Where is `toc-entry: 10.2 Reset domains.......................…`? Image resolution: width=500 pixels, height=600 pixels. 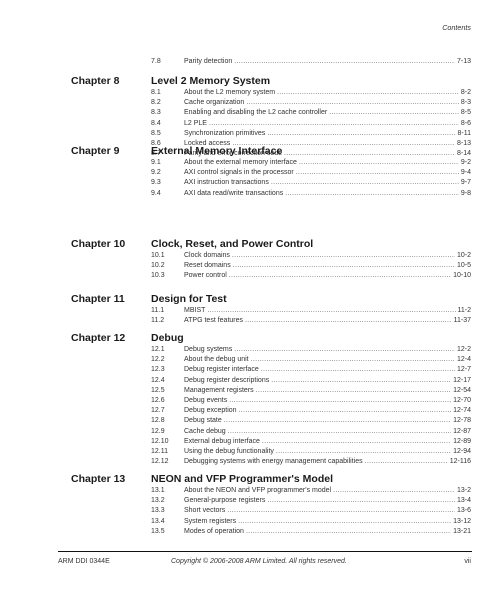
toc-entry: 10.2 Reset domains.......................… is located at coordinates (311, 266).